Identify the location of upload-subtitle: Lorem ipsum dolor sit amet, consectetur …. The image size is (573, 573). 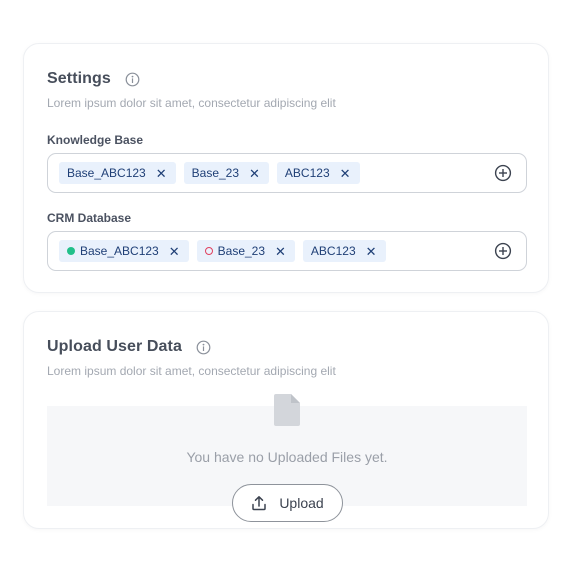
(191, 371).